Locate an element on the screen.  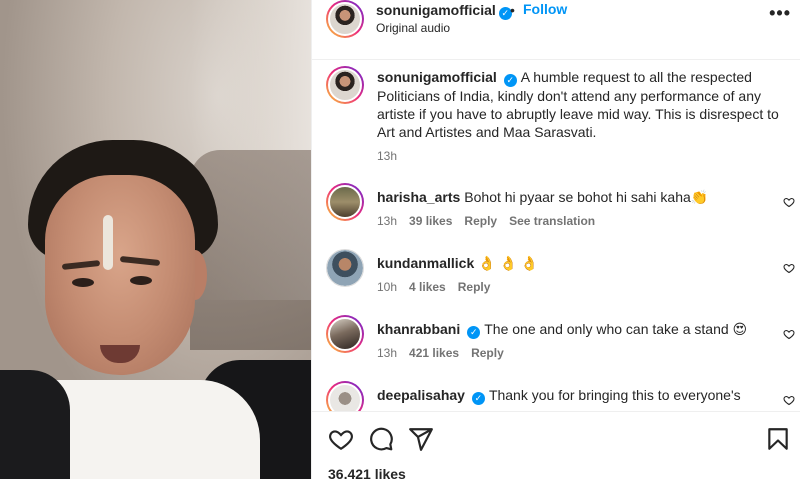
comment-meta: 13h 39 likes Reply See translation is located at coordinates (492, 221).